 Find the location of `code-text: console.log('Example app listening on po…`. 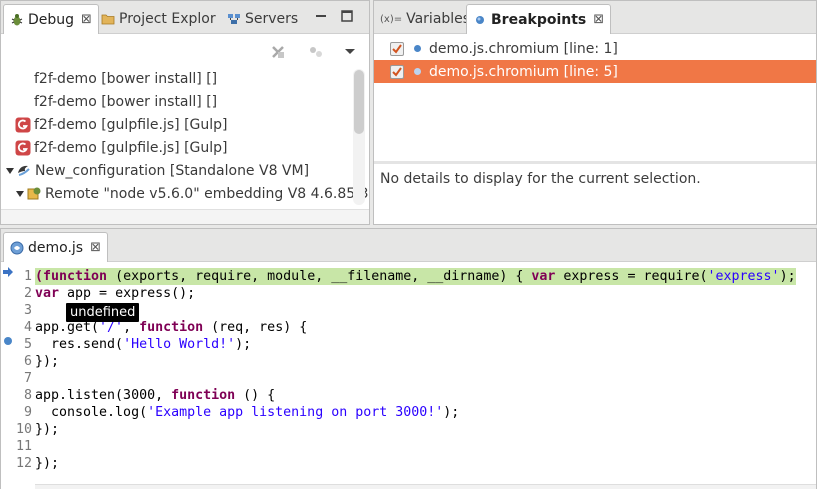

code-text: console.log('Example app listening on po… is located at coordinates (247, 412).